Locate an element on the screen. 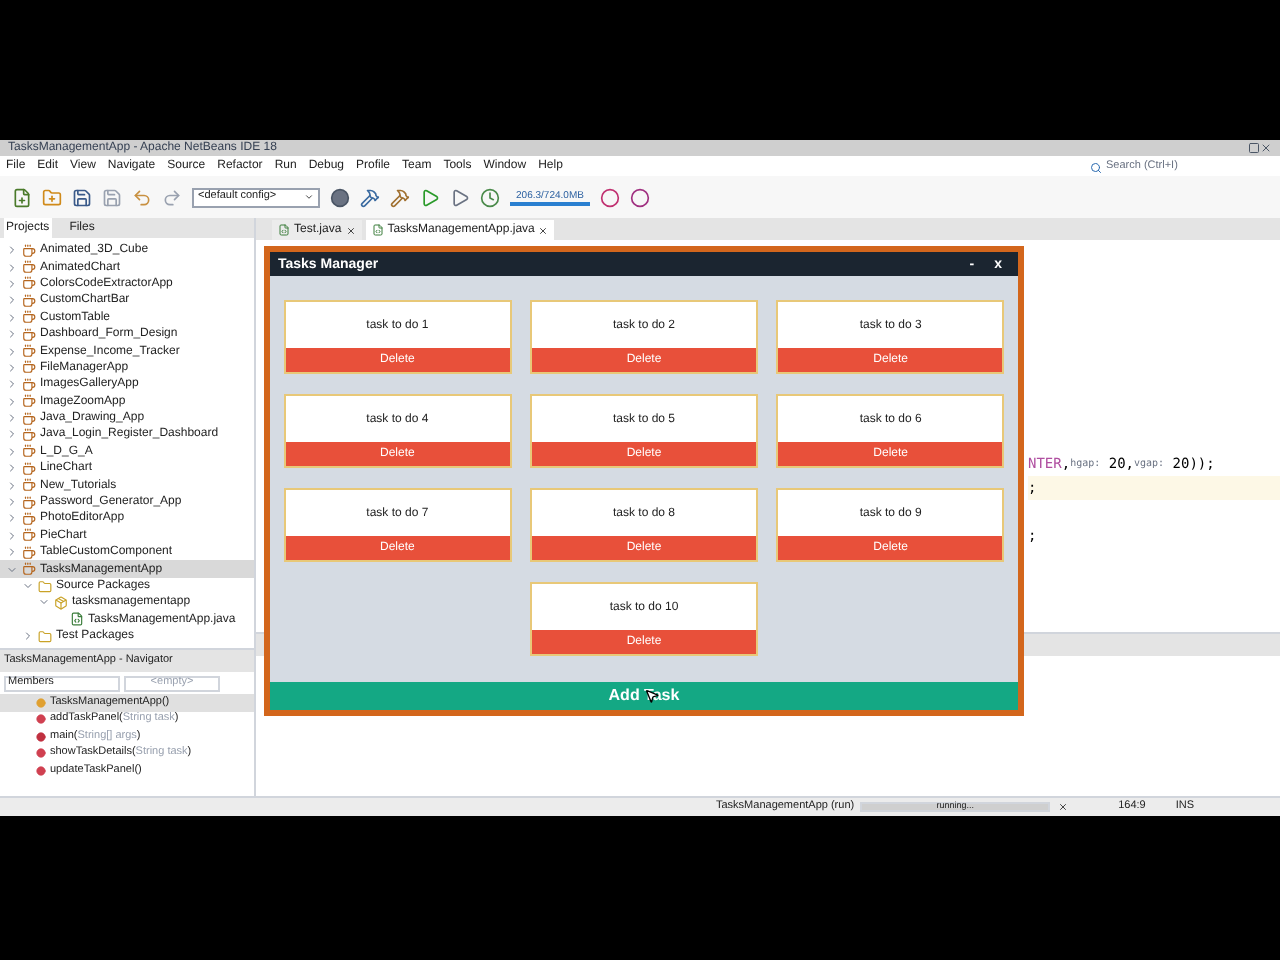 This screenshot has width=1280, height=960. sphere-icon is located at coordinates (340, 197).